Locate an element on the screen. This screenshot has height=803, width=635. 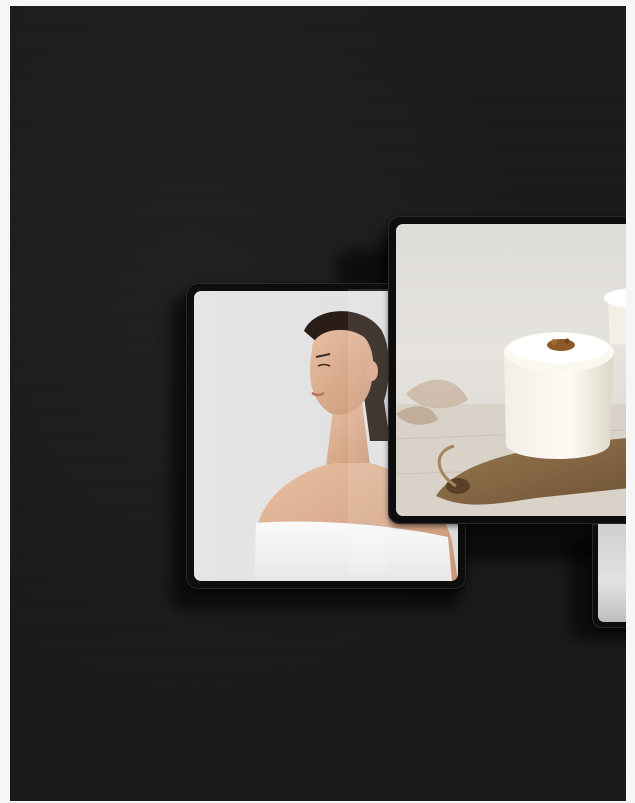
tablet-partial is located at coordinates (609, 576).